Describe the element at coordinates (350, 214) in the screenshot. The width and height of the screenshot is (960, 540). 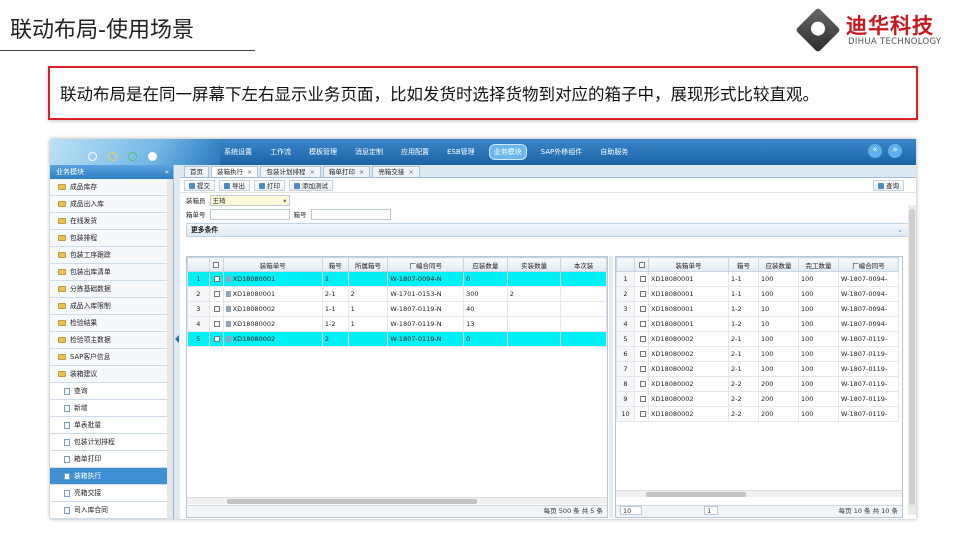
I see `box-input` at that location.